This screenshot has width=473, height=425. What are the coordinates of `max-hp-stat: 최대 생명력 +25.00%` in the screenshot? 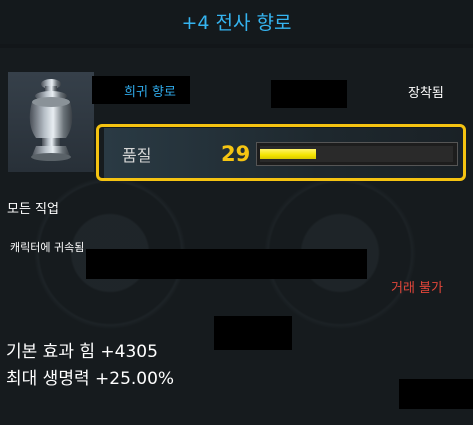 It's located at (90, 379).